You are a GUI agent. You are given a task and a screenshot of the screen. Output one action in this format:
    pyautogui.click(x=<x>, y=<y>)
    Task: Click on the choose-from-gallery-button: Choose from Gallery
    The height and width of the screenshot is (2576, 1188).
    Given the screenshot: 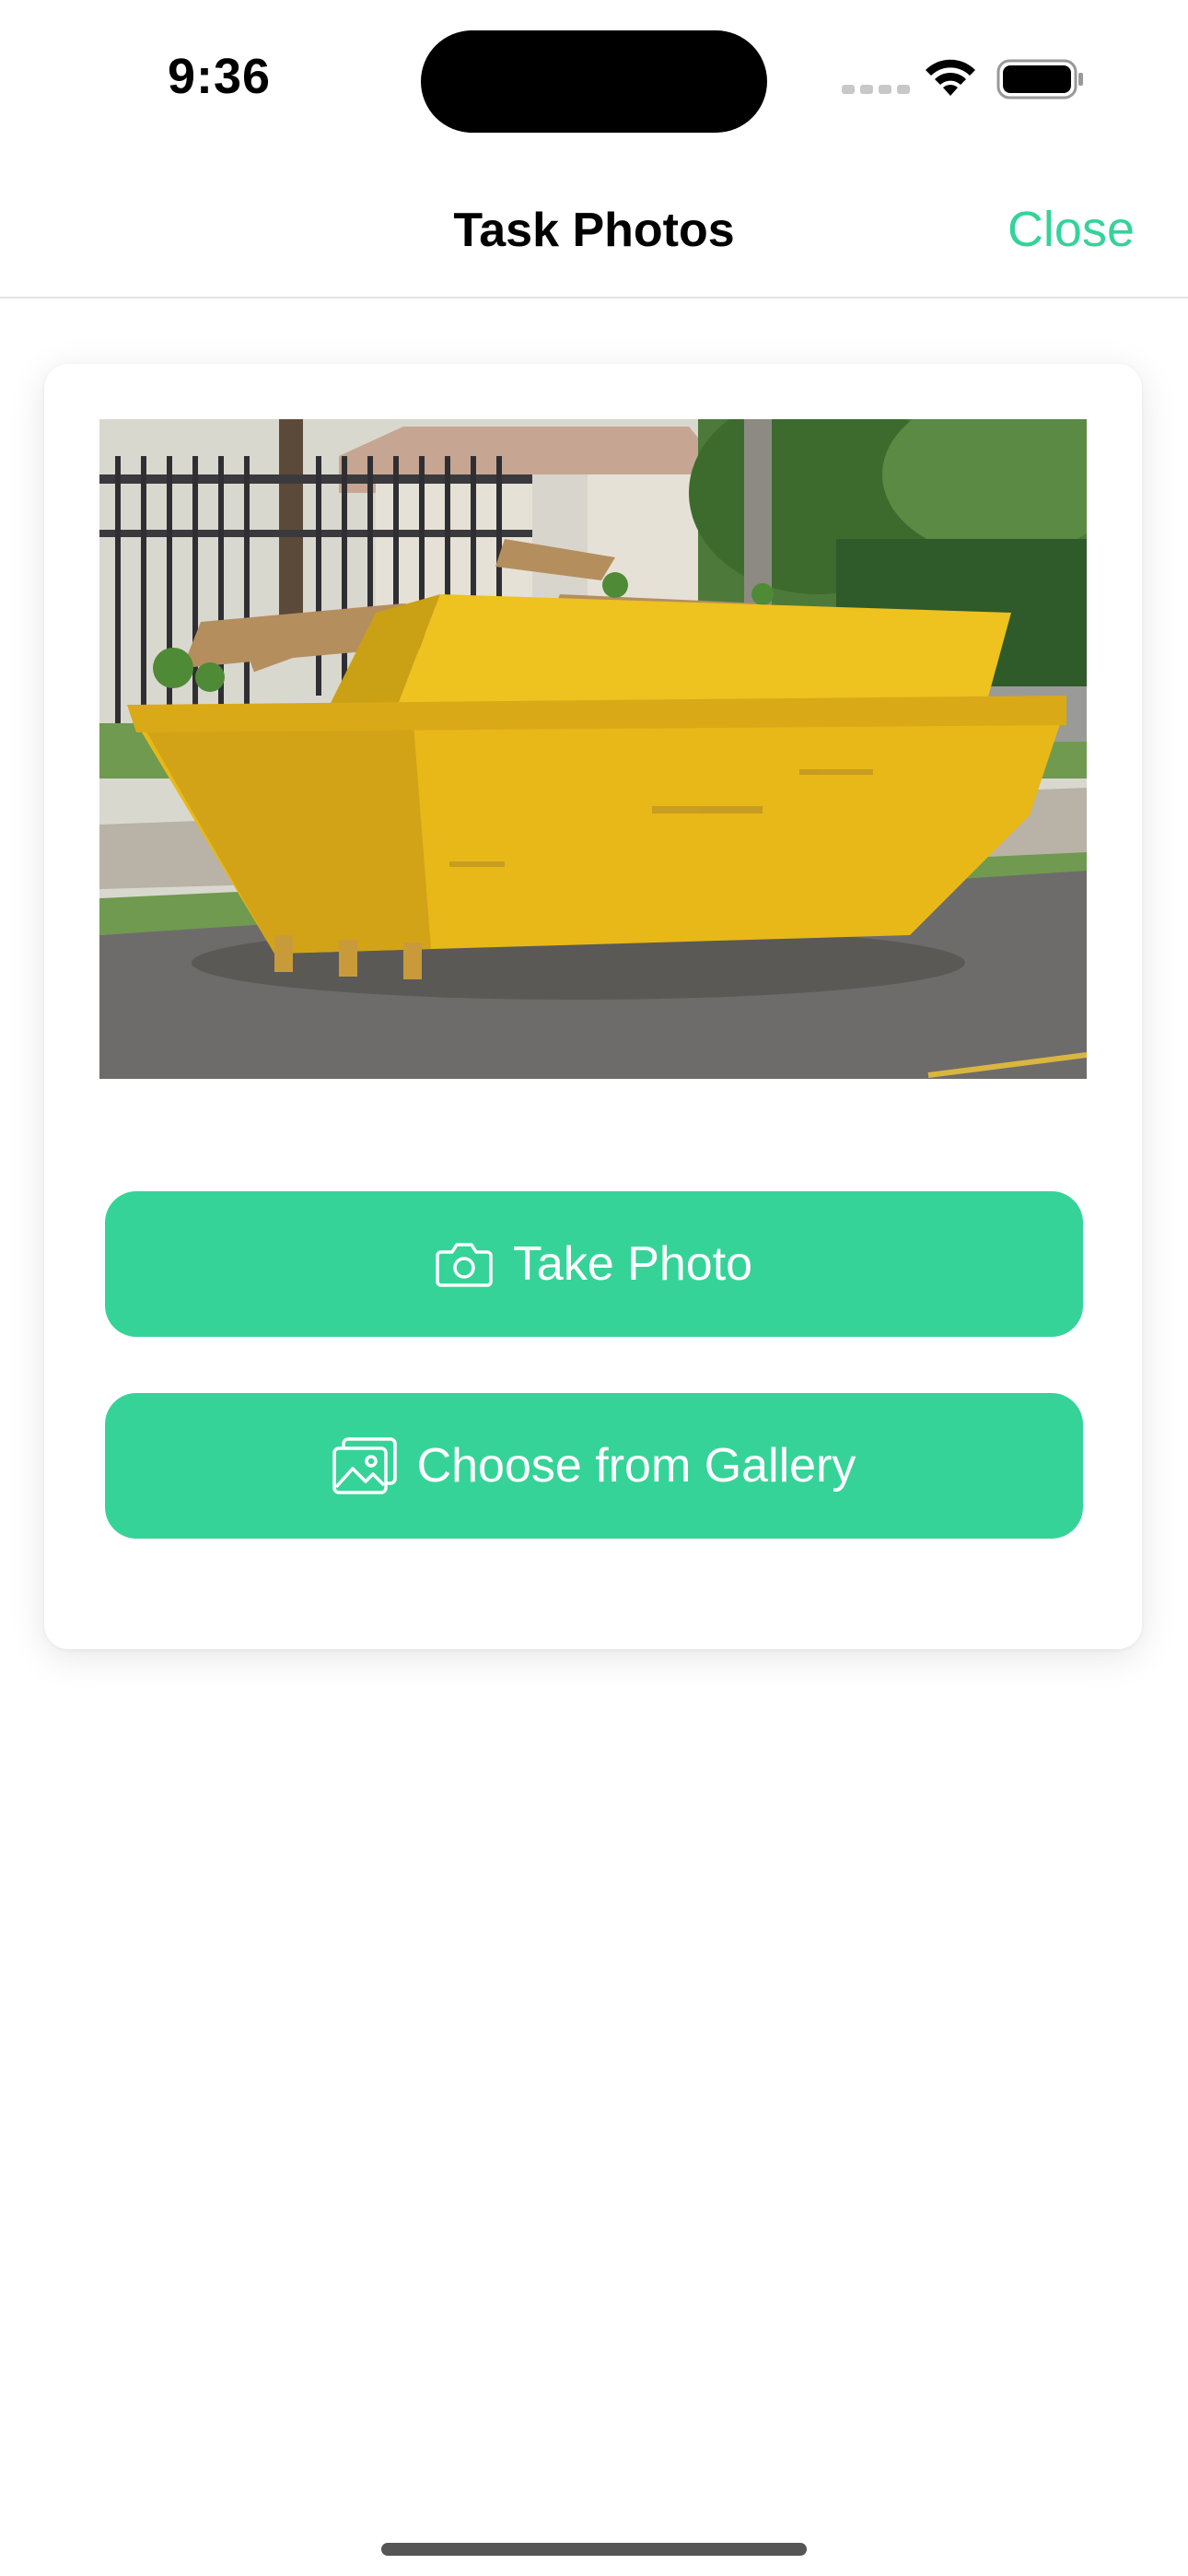 What is the action you would take?
    pyautogui.click(x=594, y=1466)
    